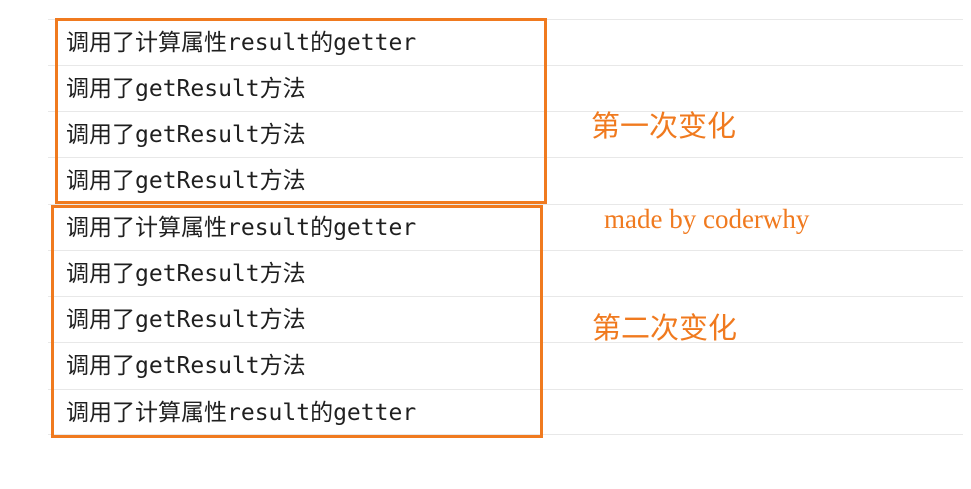  What do you see at coordinates (665, 328) in the screenshot?
I see `second-change-label: 第二次变化` at bounding box center [665, 328].